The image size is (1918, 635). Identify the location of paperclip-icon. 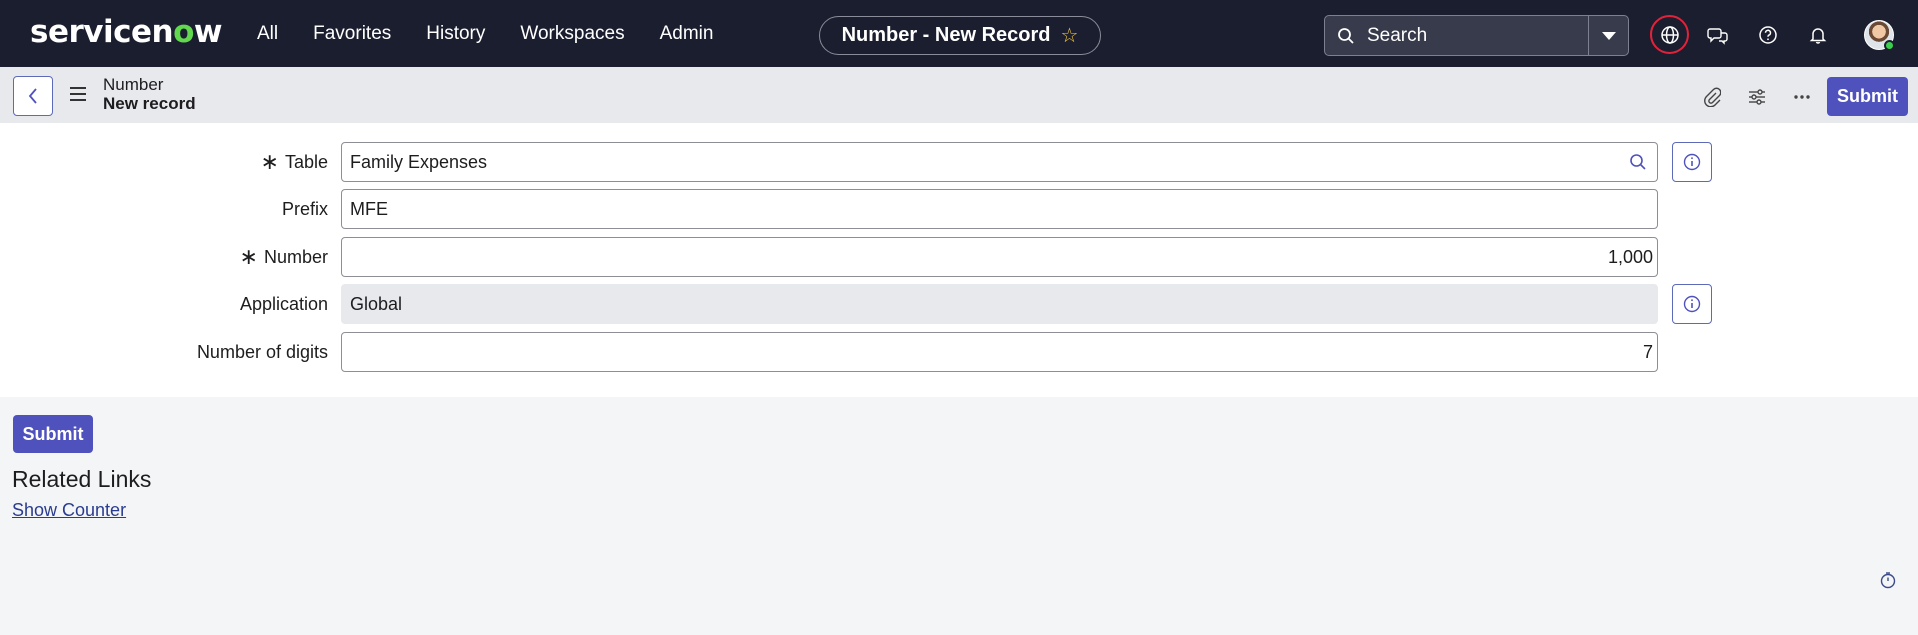
(1712, 97).